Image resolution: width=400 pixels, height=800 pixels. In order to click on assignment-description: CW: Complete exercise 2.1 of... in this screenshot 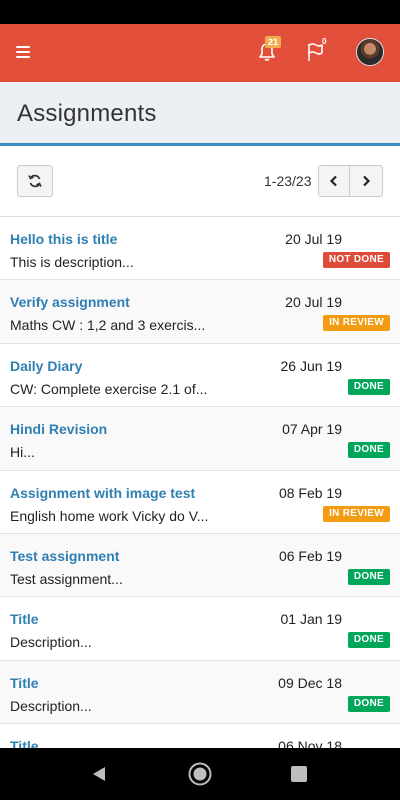, I will do `click(109, 388)`.